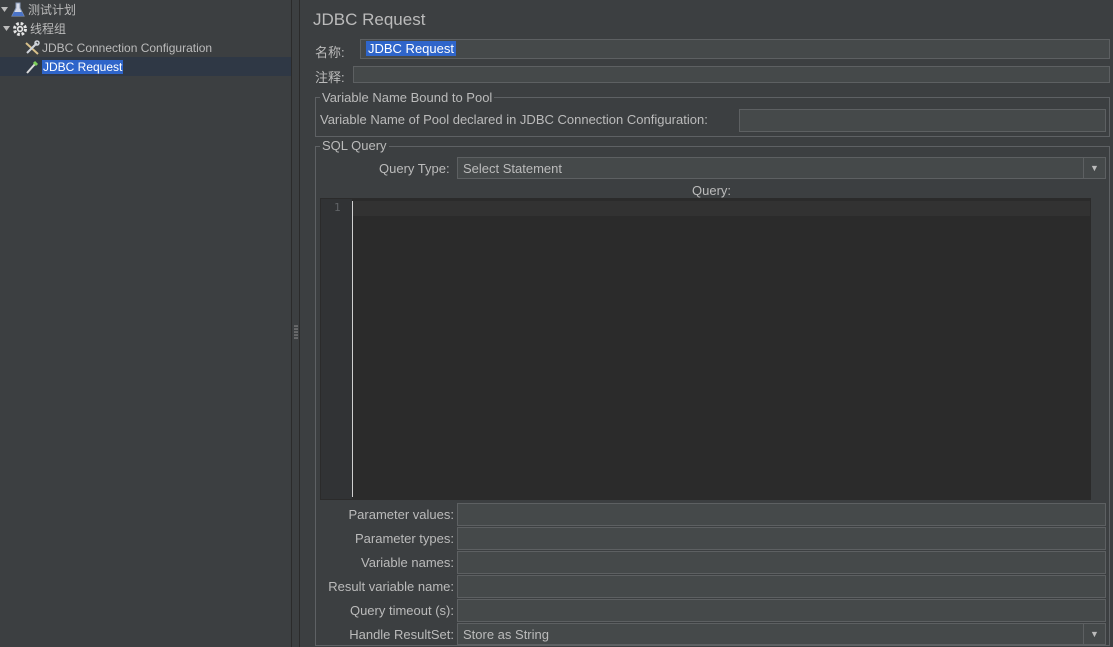 This screenshot has height=647, width=1113. I want to click on comment-field, so click(731, 74).